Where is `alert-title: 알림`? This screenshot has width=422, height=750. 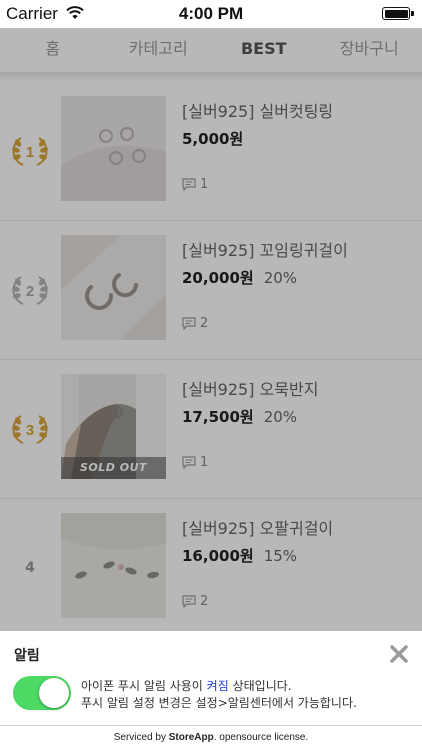 alert-title: 알림 is located at coordinates (27, 656).